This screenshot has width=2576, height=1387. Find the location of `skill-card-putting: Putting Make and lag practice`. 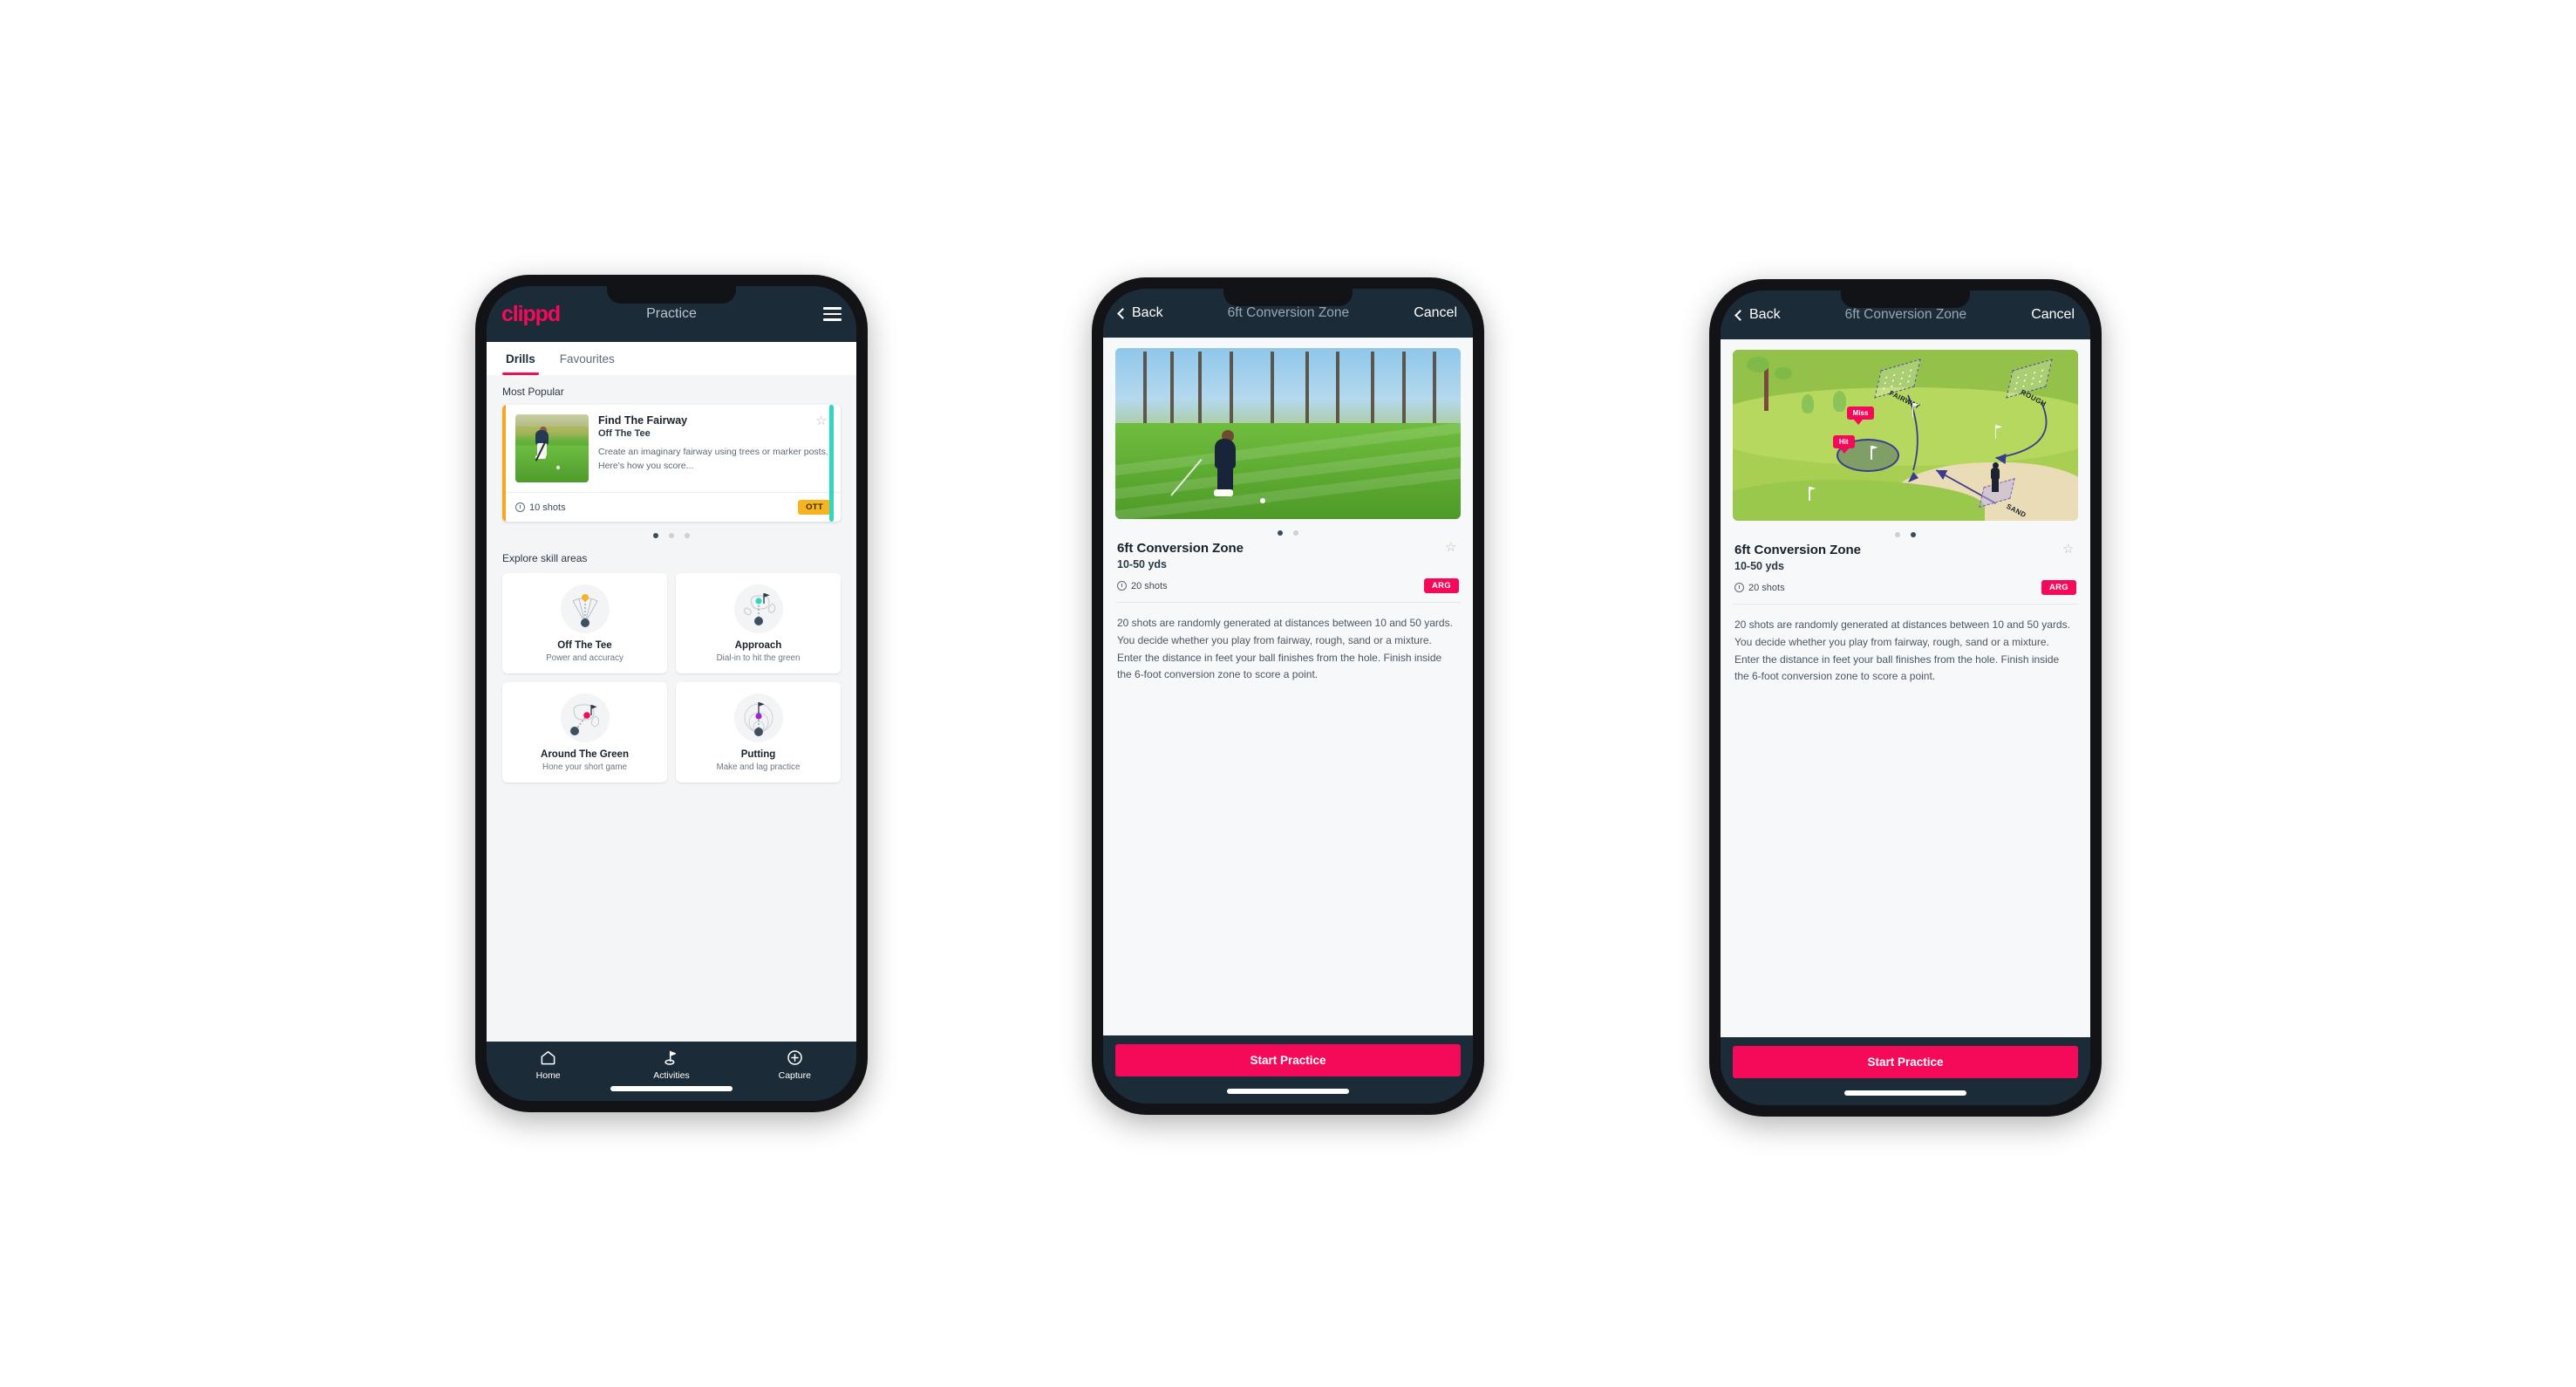

skill-card-putting: Putting Make and lag practice is located at coordinates (759, 732).